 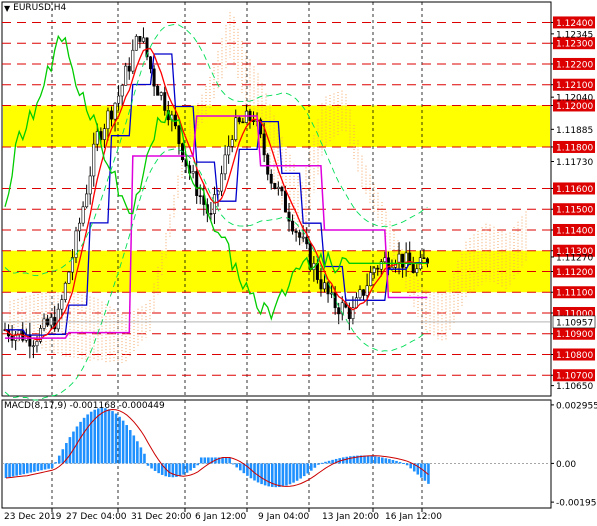 What do you see at coordinates (574, 131) in the screenshot?
I see `axis-tick-label: 1.11885` at bounding box center [574, 131].